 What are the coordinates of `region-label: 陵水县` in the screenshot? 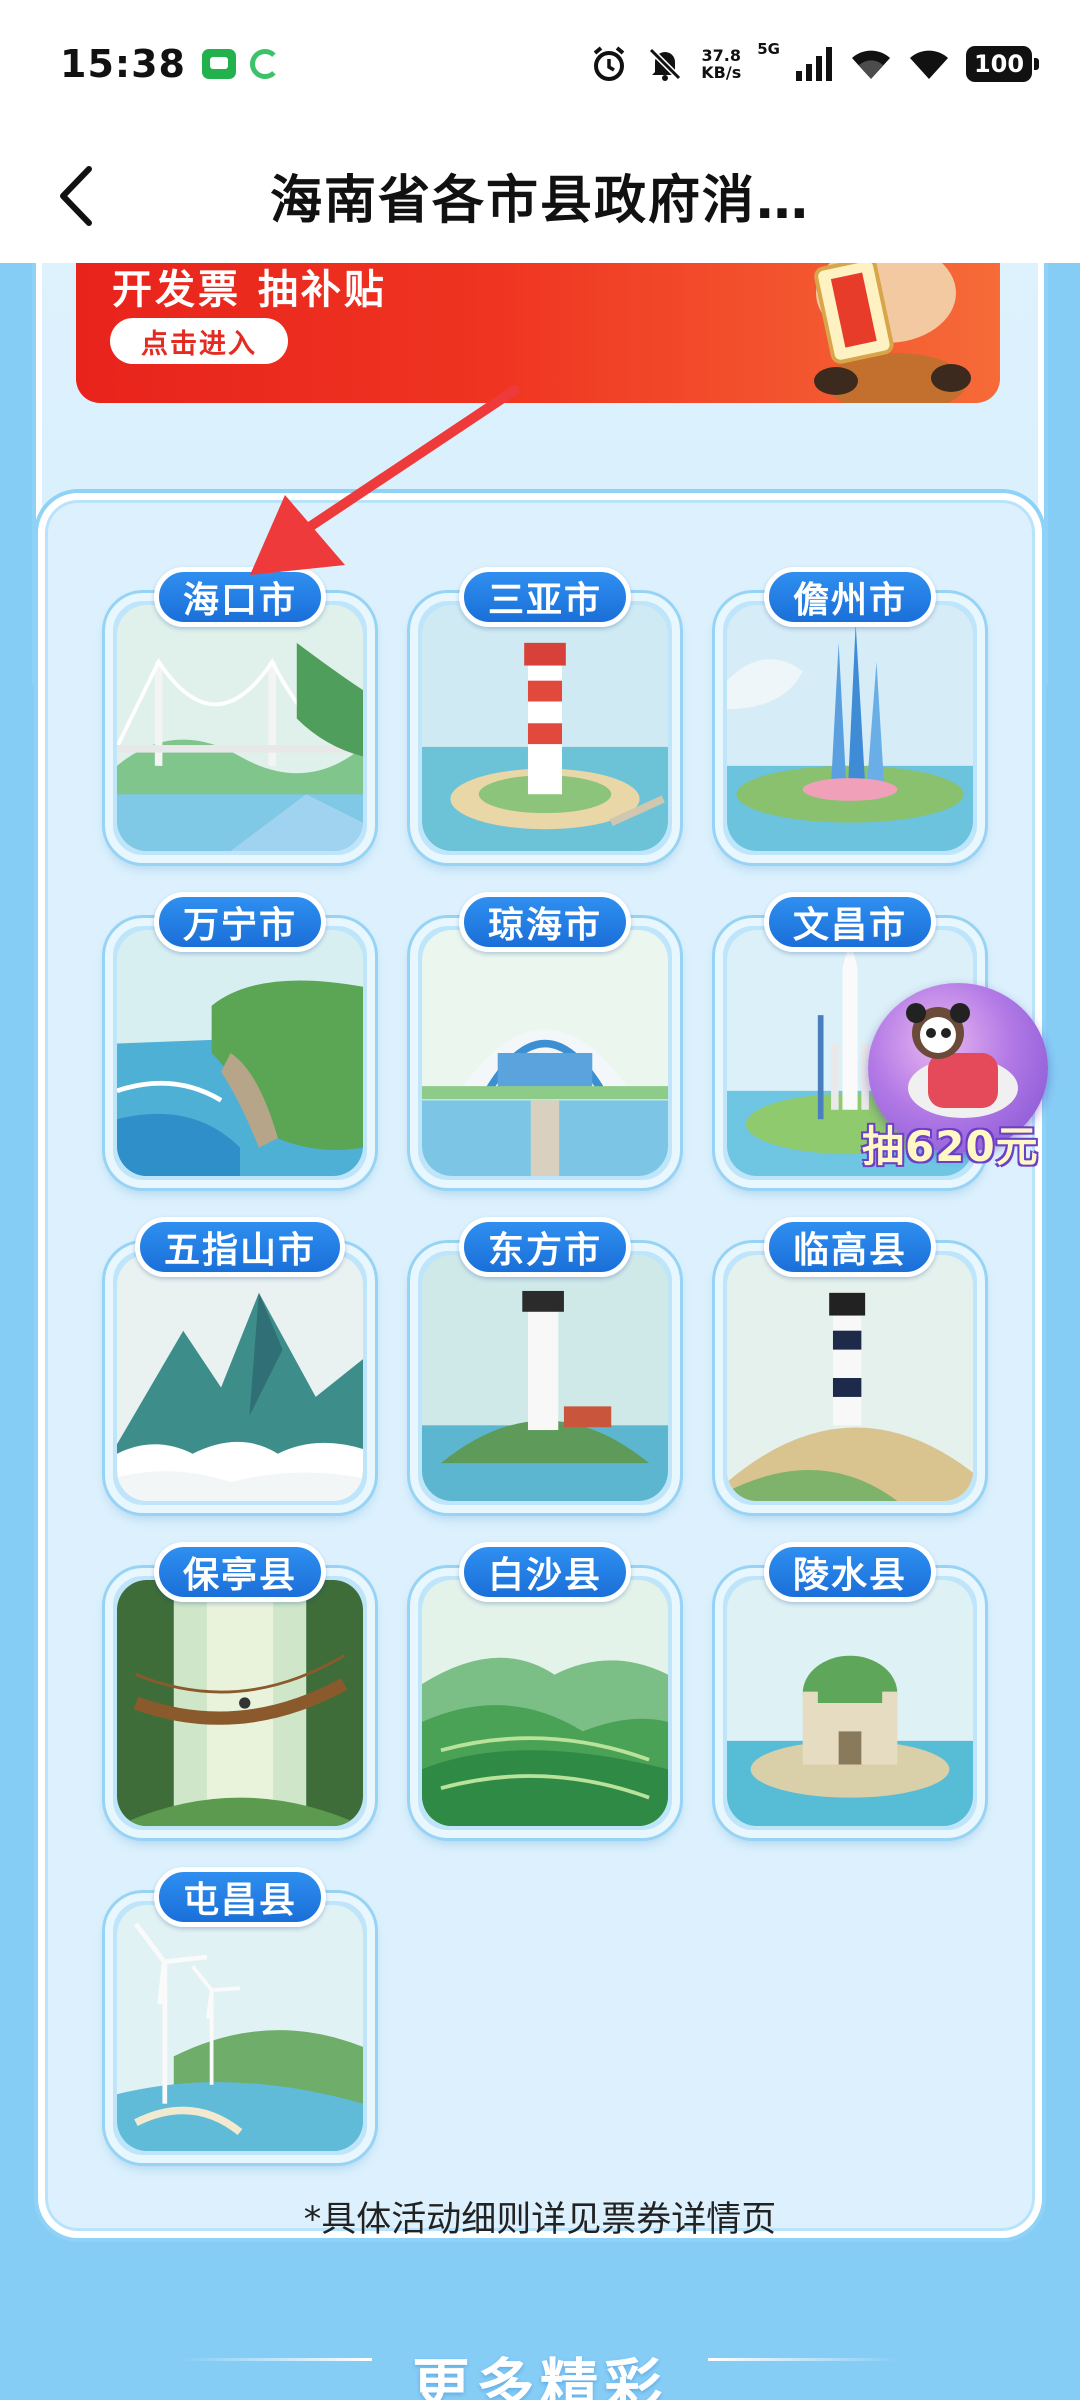 It's located at (850, 1572).